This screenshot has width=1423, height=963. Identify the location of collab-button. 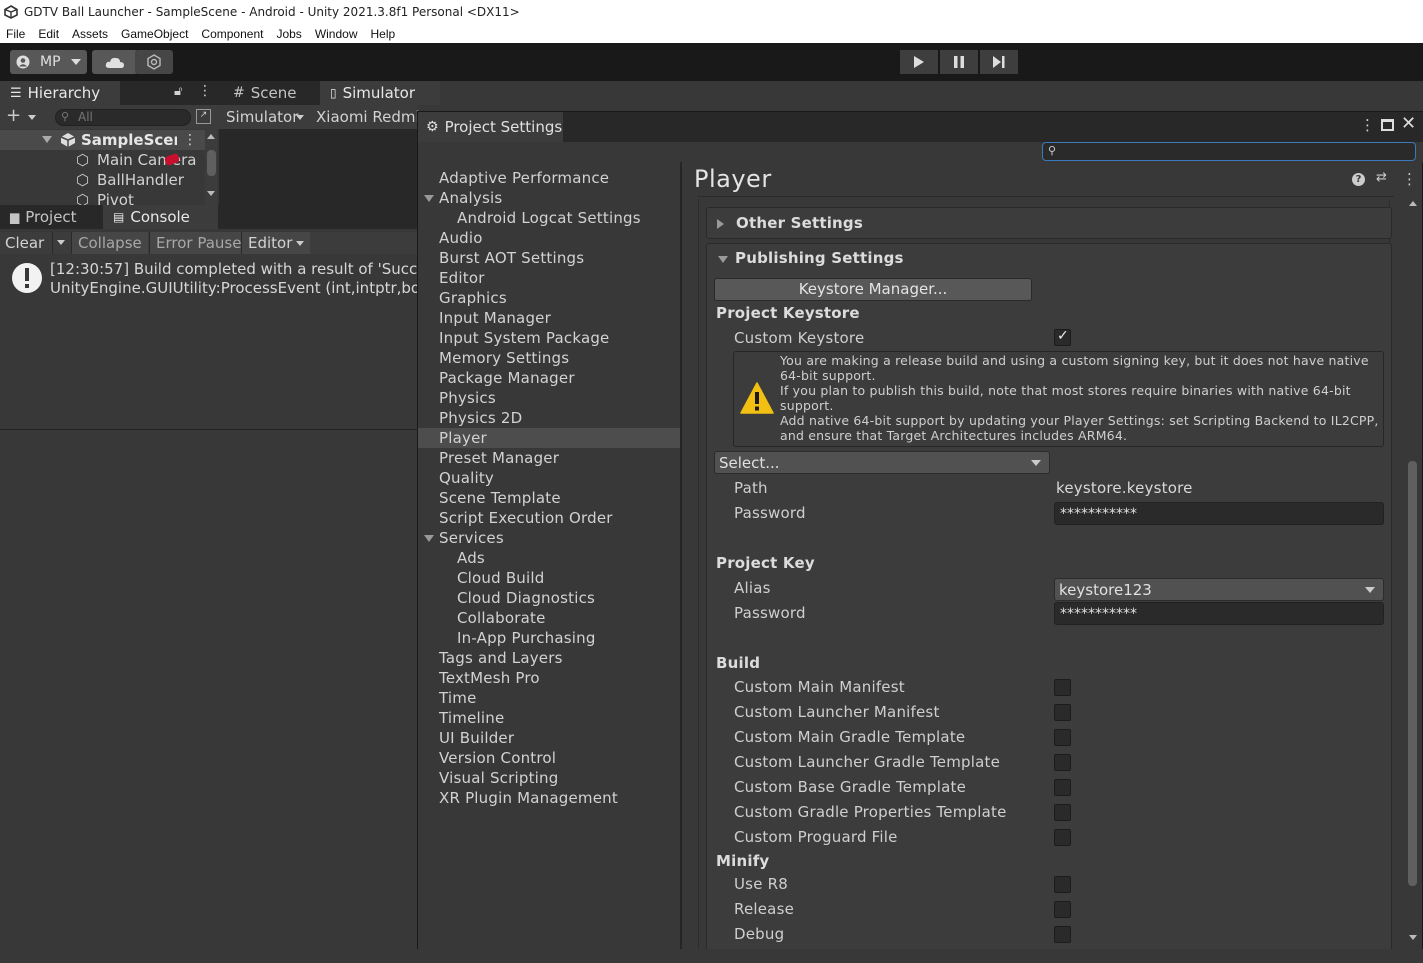
(154, 62).